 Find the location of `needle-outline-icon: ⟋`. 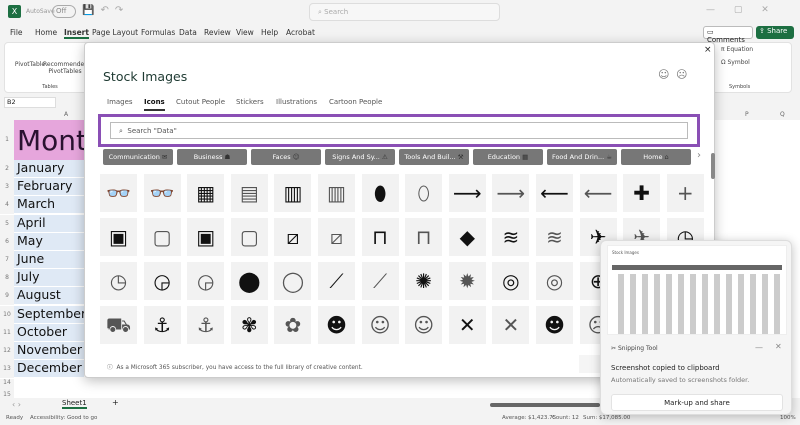

needle-outline-icon: ⟋ is located at coordinates (380, 281).